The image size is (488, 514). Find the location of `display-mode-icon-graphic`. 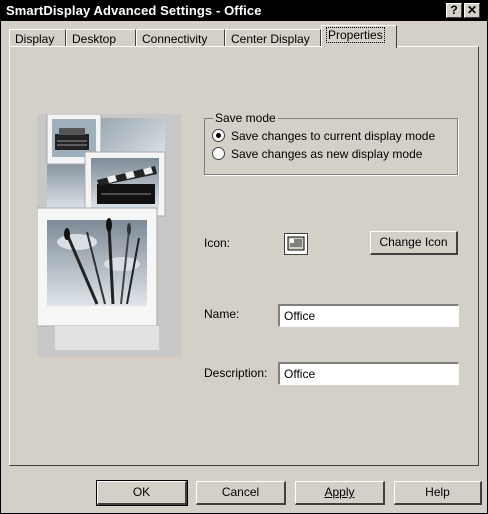

display-mode-icon-graphic is located at coordinates (296, 243).